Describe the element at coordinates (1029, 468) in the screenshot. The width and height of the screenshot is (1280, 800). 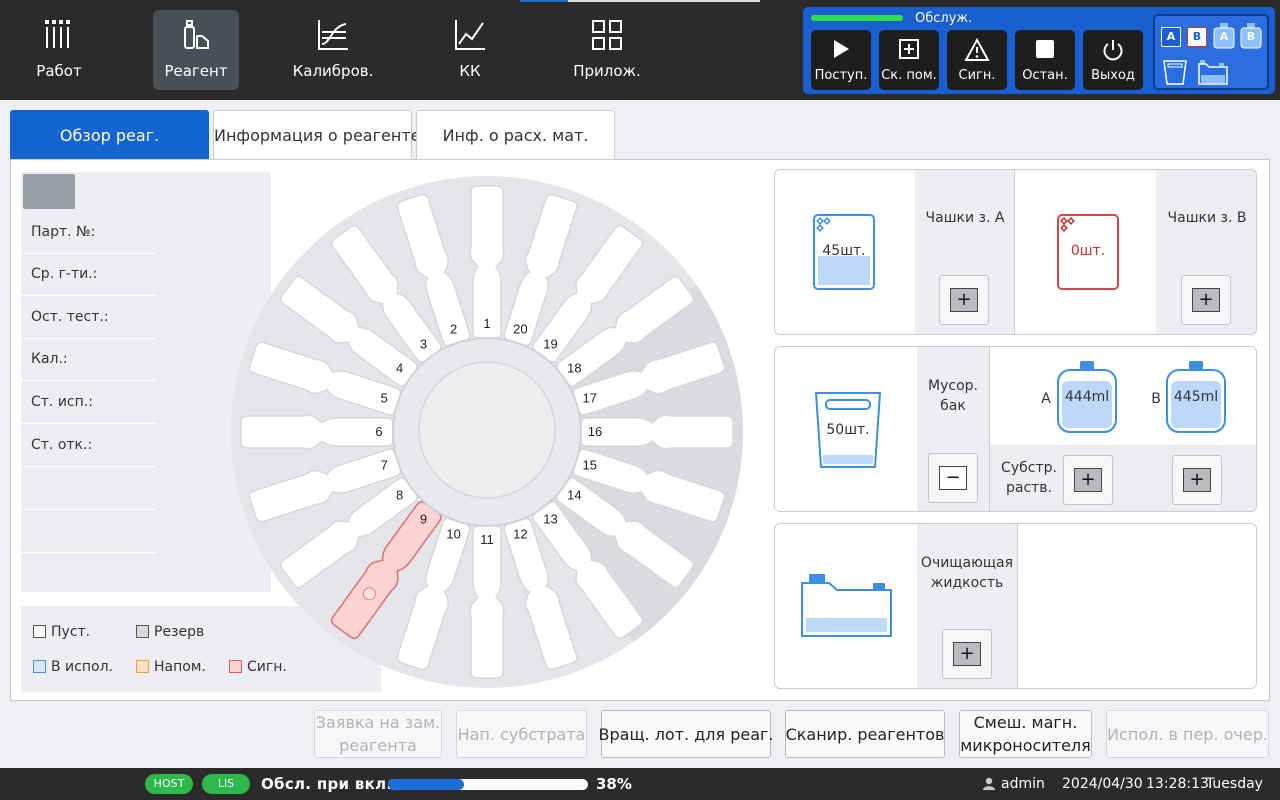
I see `substrate-label-line1: Субстр.` at that location.